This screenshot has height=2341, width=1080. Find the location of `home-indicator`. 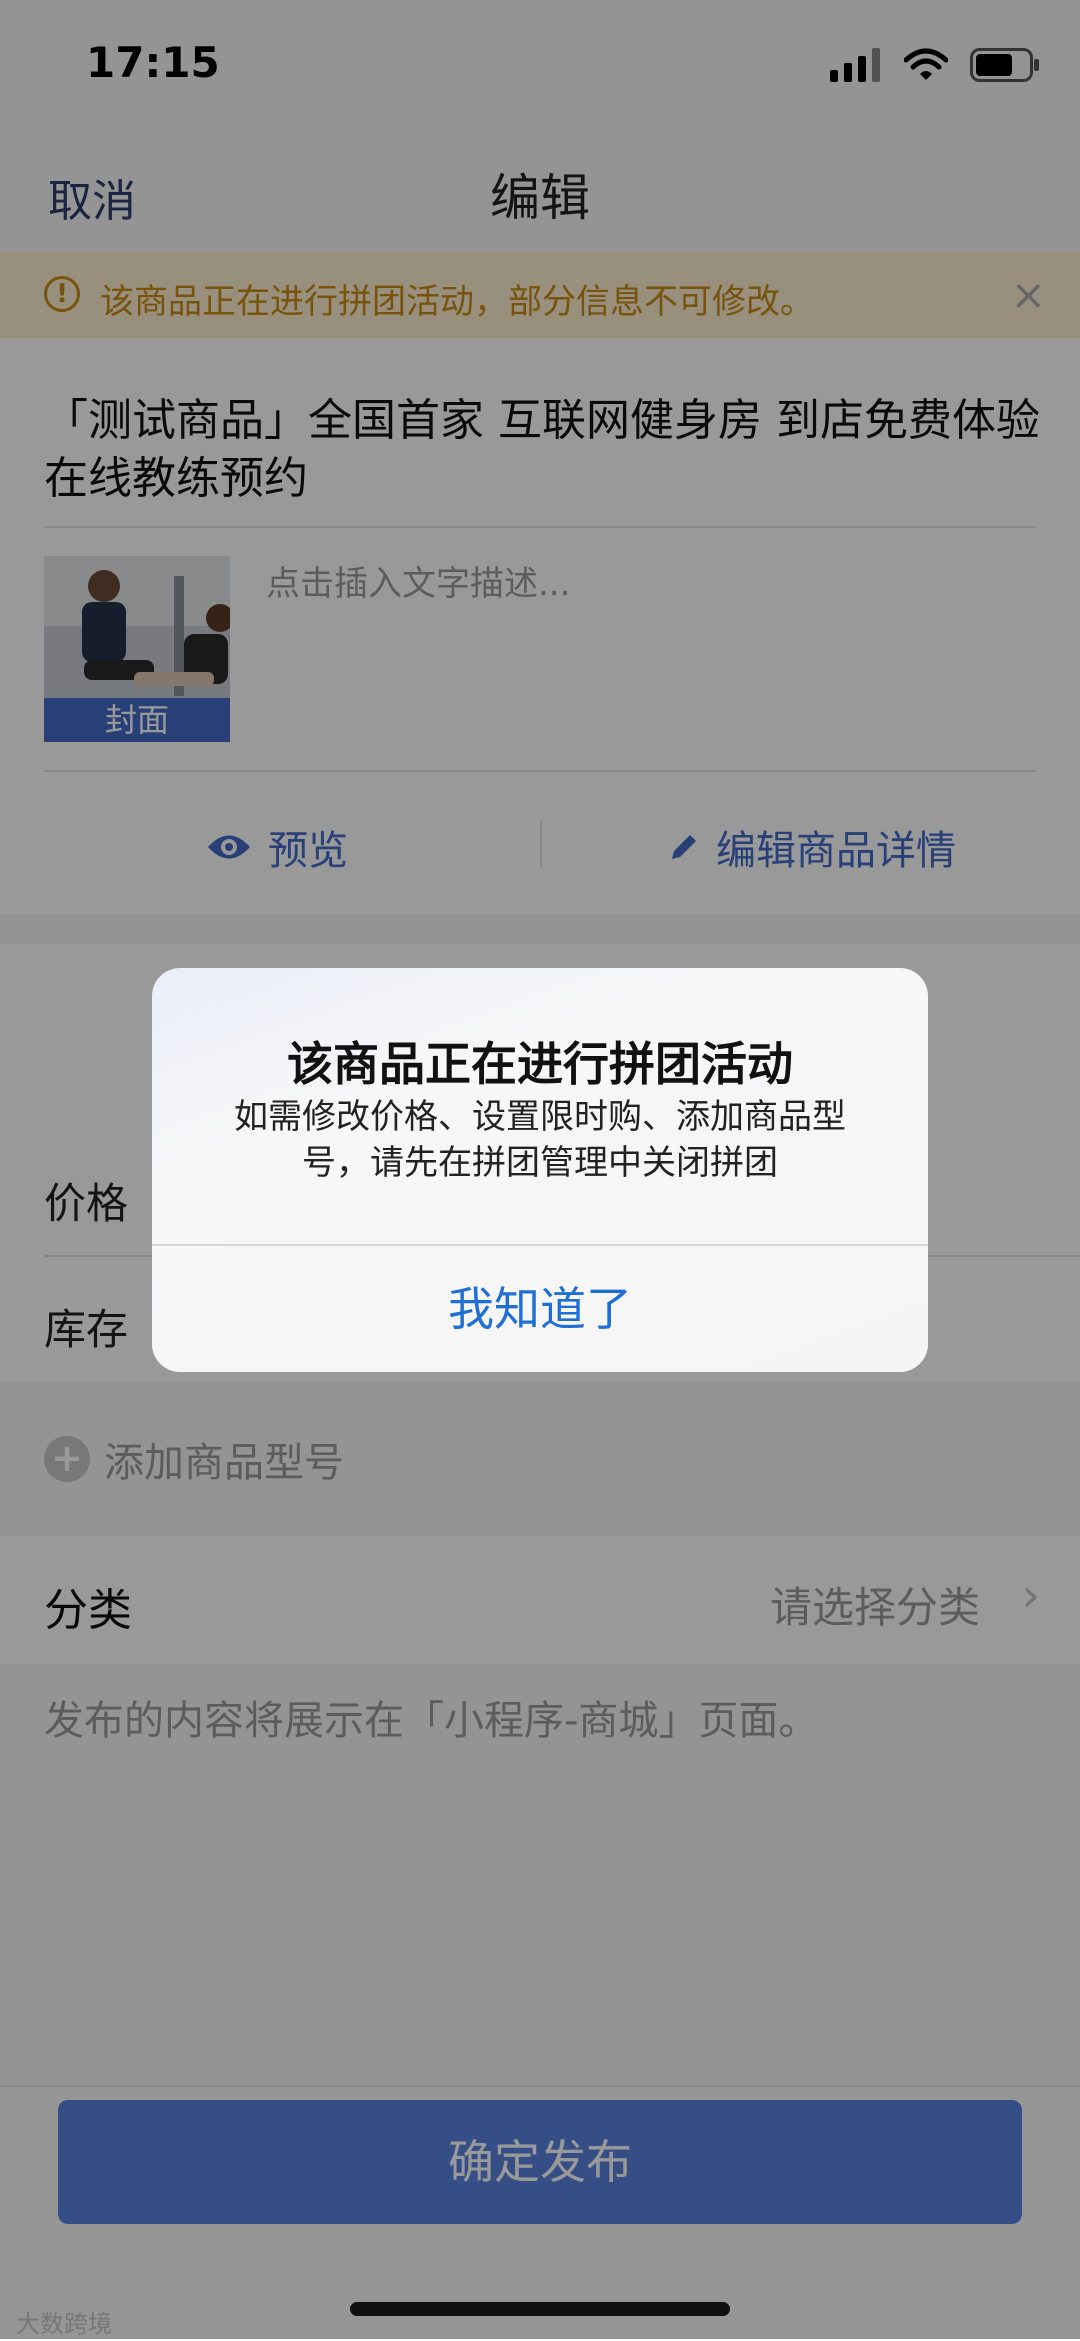

home-indicator is located at coordinates (540, 2309).